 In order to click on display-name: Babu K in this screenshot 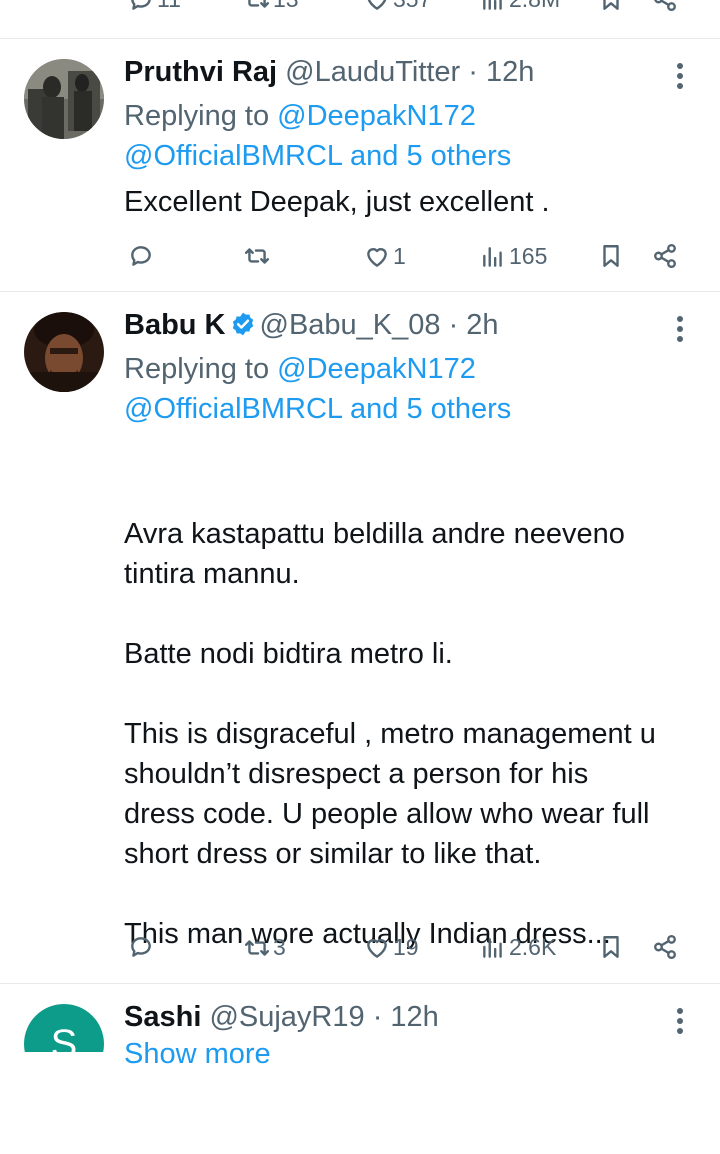, I will do `click(175, 325)`.